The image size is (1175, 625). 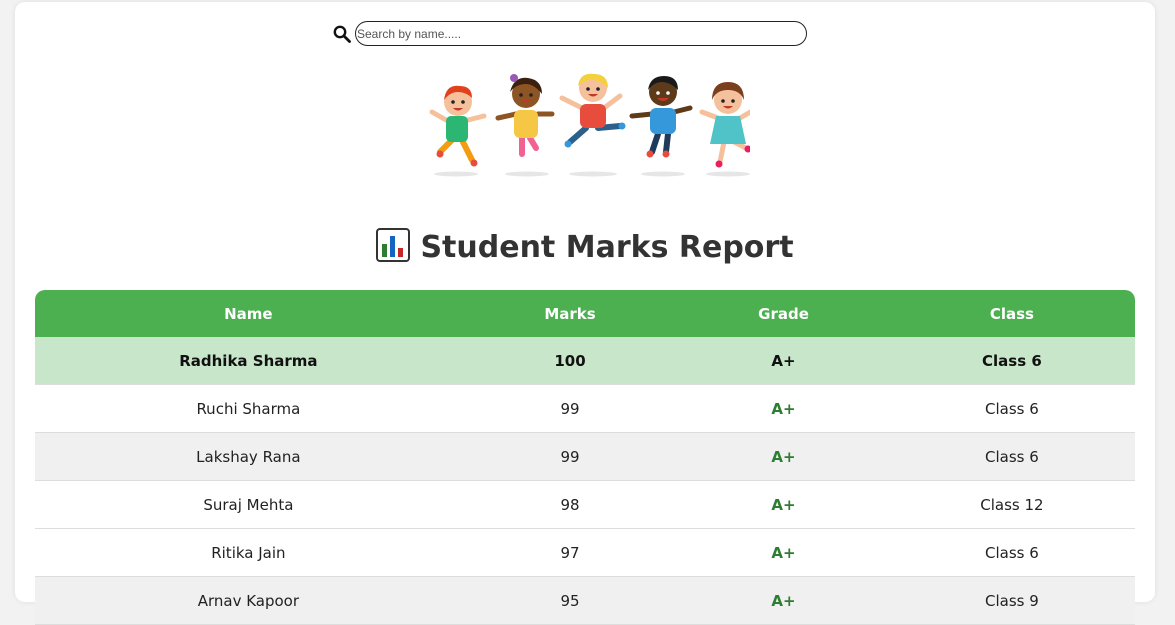 What do you see at coordinates (607, 247) in the screenshot?
I see `page-title-text: Student Marks Report` at bounding box center [607, 247].